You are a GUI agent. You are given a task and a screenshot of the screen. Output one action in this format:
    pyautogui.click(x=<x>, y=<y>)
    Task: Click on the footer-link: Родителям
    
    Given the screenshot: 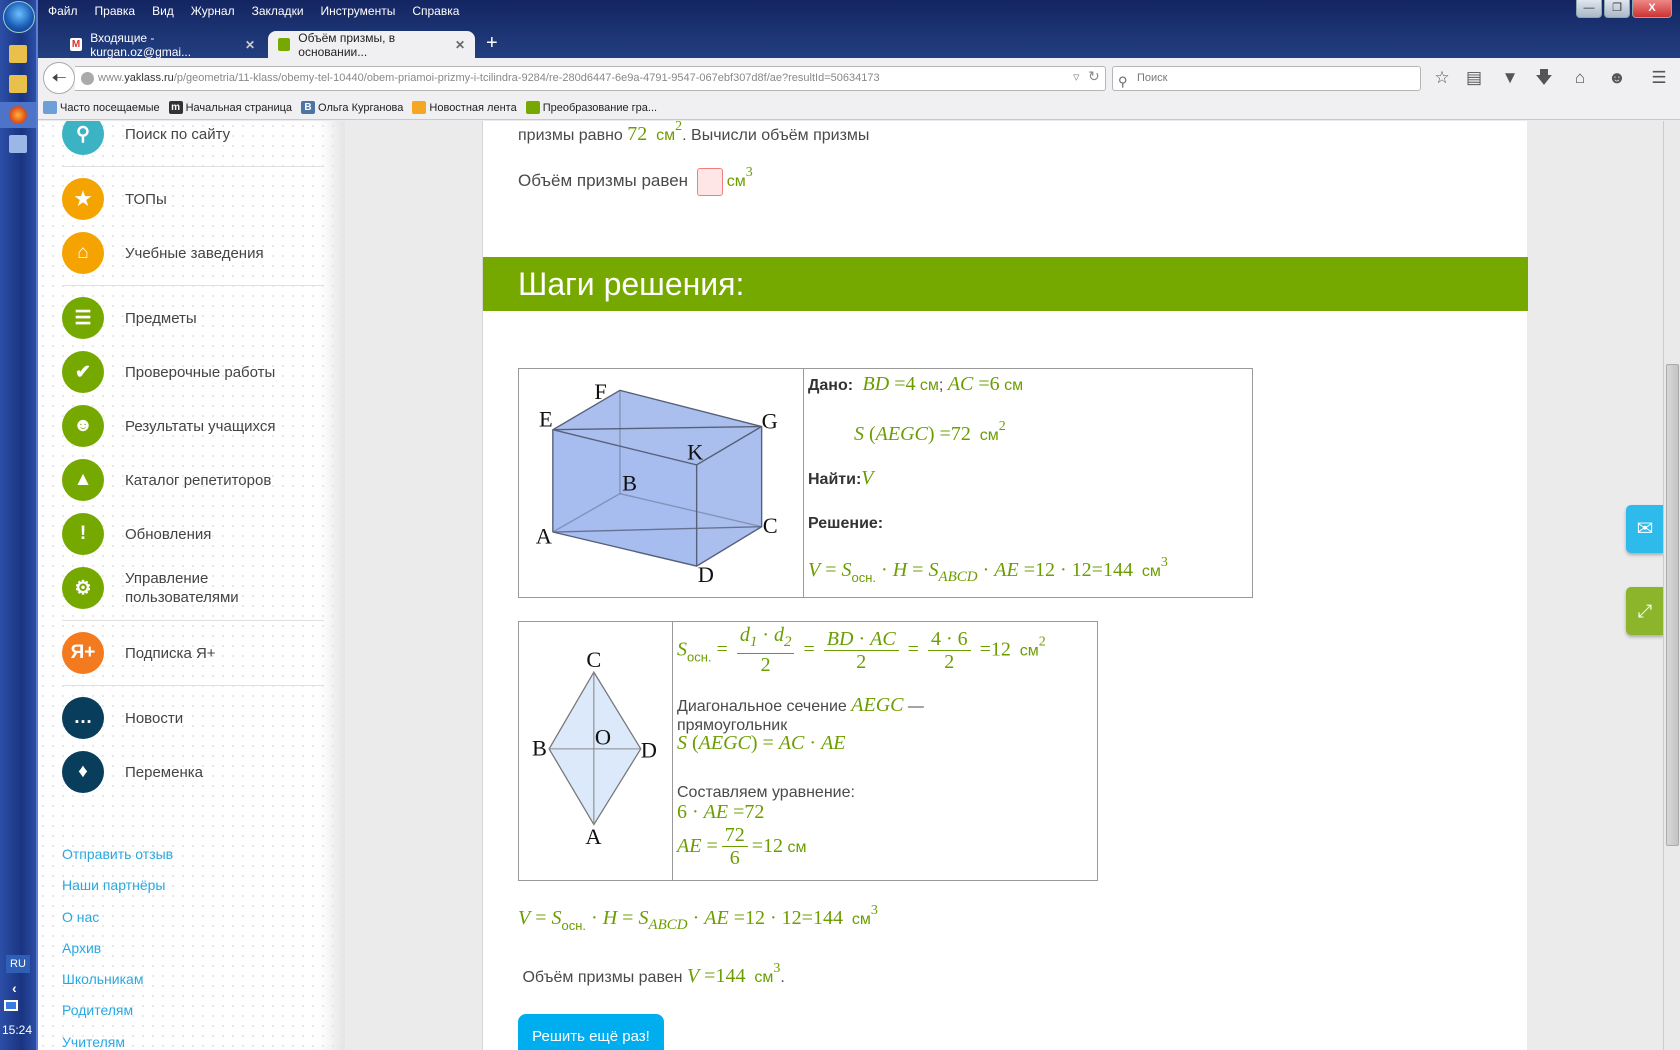 What is the action you would take?
    pyautogui.click(x=117, y=1014)
    